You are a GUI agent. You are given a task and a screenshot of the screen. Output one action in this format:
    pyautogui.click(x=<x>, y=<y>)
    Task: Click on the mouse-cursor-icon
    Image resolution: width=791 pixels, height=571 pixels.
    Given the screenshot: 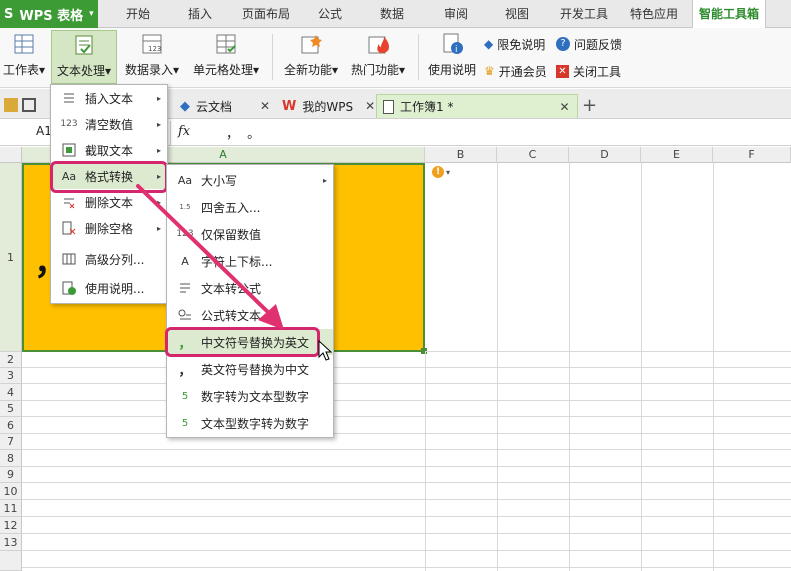 What is the action you would take?
    pyautogui.click(x=325, y=350)
    